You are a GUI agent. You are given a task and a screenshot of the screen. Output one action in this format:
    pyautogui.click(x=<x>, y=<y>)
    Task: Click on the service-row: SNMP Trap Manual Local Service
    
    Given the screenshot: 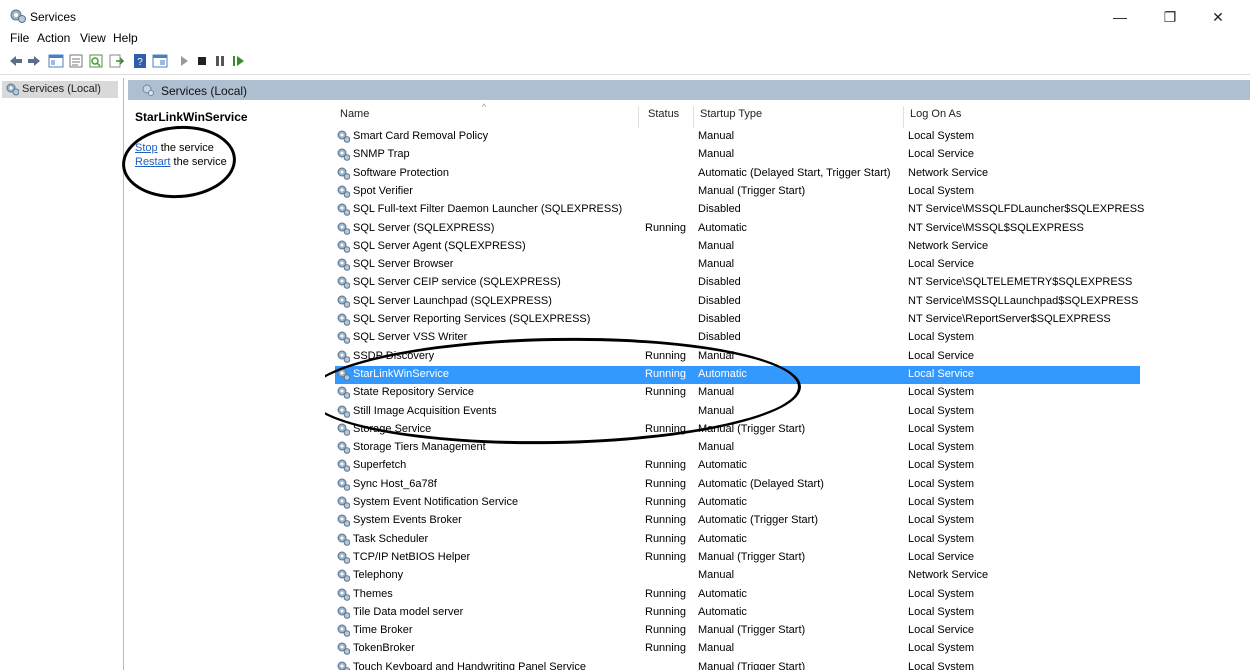 What is the action you would take?
    pyautogui.click(x=737, y=155)
    